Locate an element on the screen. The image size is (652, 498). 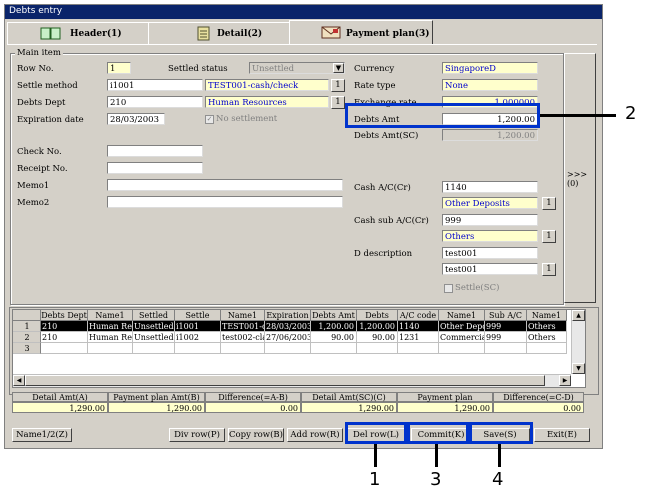
grid-header-cell is located at coordinates (27, 315).